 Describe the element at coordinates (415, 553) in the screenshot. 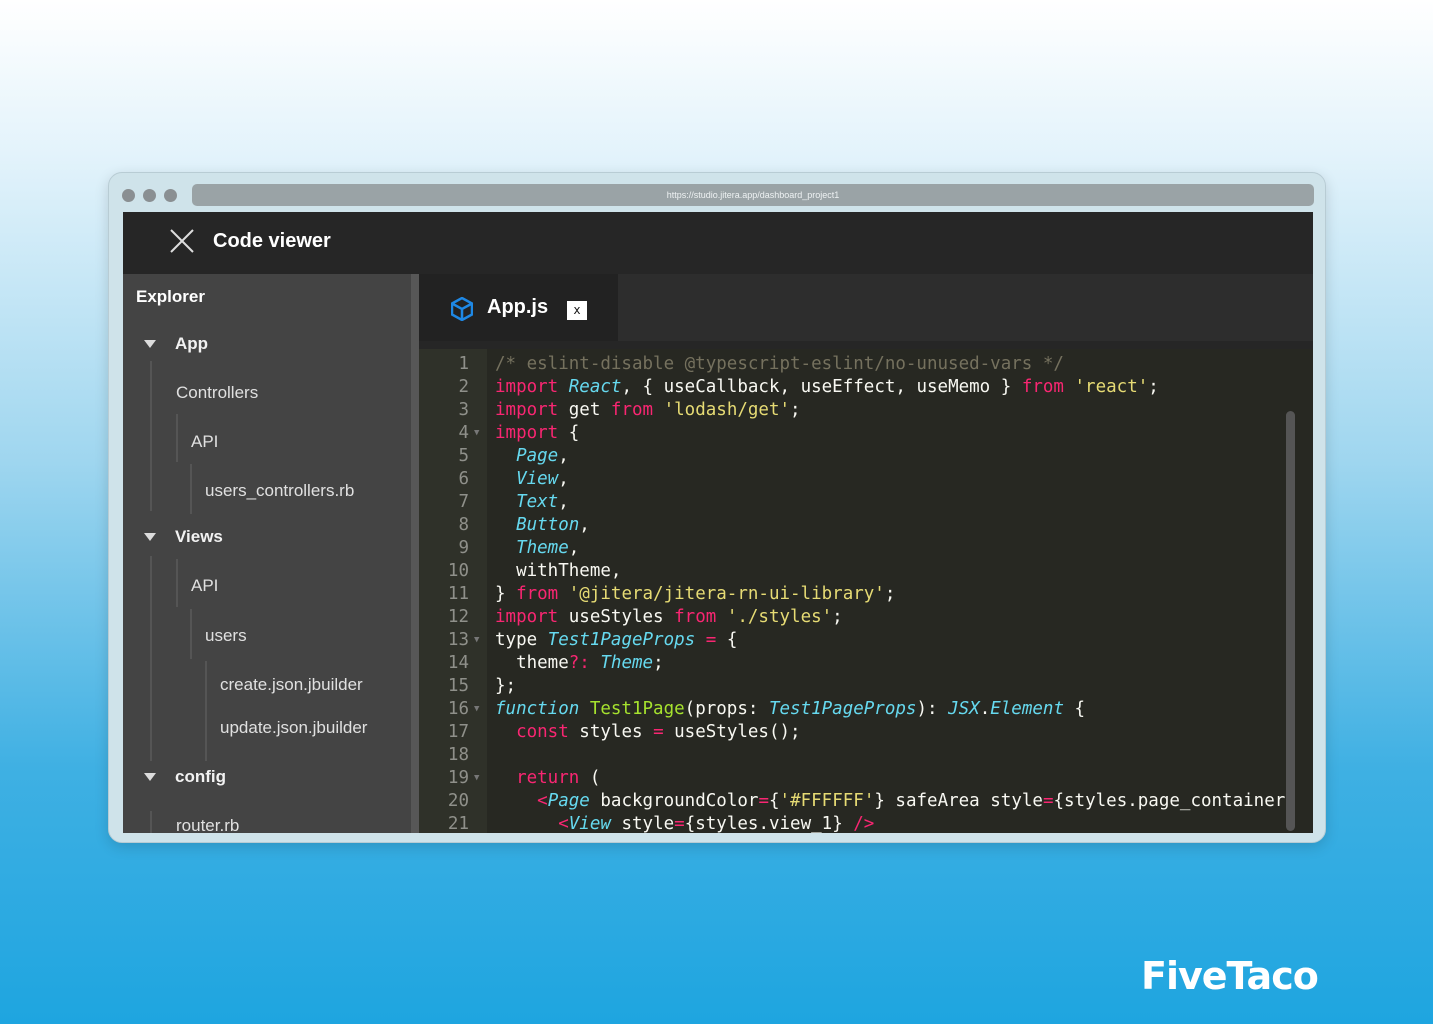

I see `sidebar-resize-handle` at that location.